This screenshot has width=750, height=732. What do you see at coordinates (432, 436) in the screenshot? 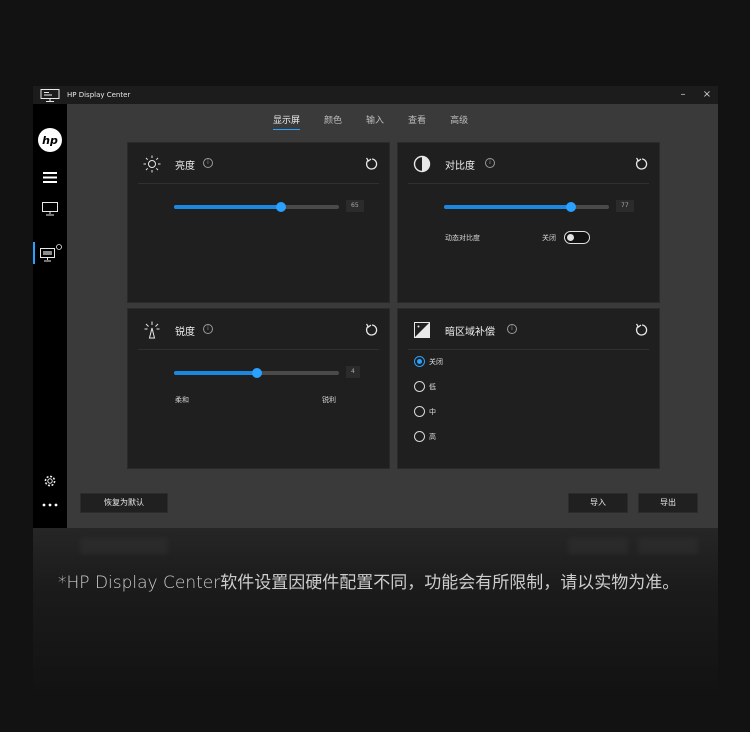
I see `radio-label: 高` at bounding box center [432, 436].